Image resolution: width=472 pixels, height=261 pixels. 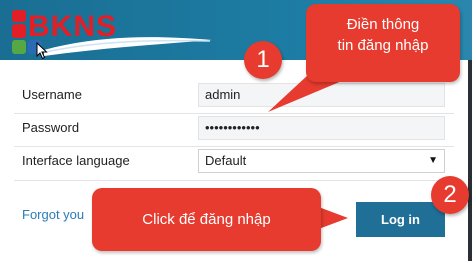 What do you see at coordinates (263, 60) in the screenshot?
I see `step-1-badge: 1` at bounding box center [263, 60].